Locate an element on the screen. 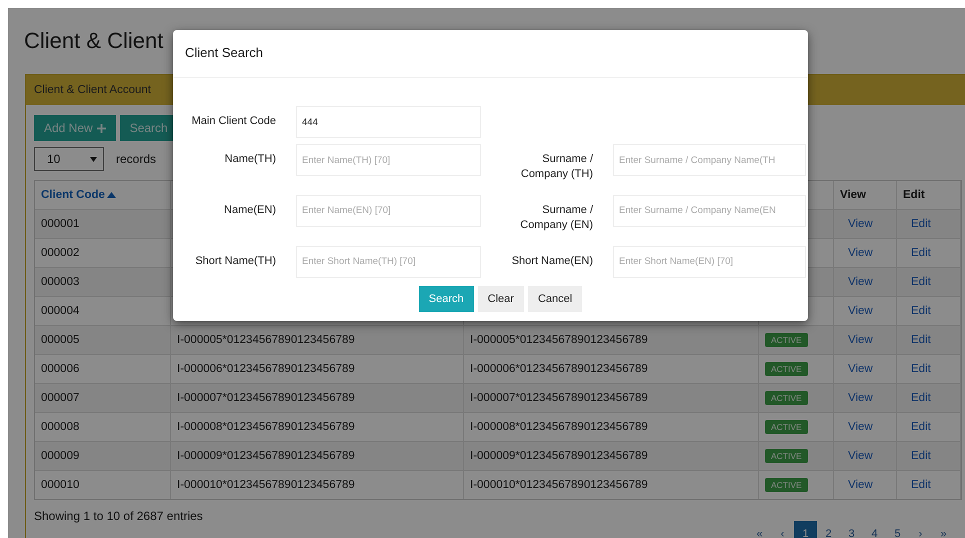 The height and width of the screenshot is (538, 965). client-code: 000009 is located at coordinates (60, 456).